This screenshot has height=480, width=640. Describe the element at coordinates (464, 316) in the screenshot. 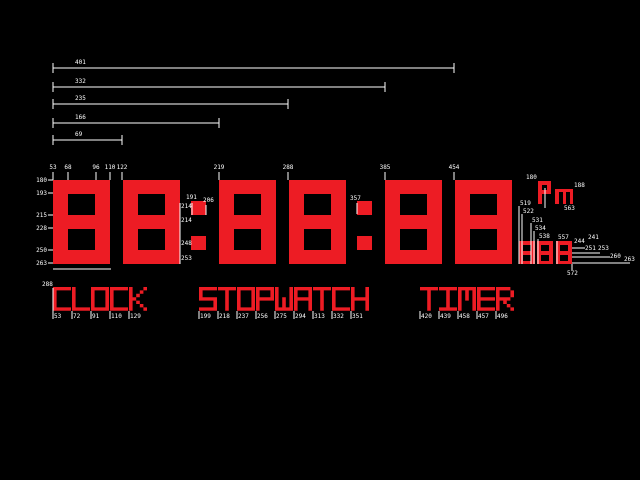

I see `mode-coordinate-label: 458` at that location.